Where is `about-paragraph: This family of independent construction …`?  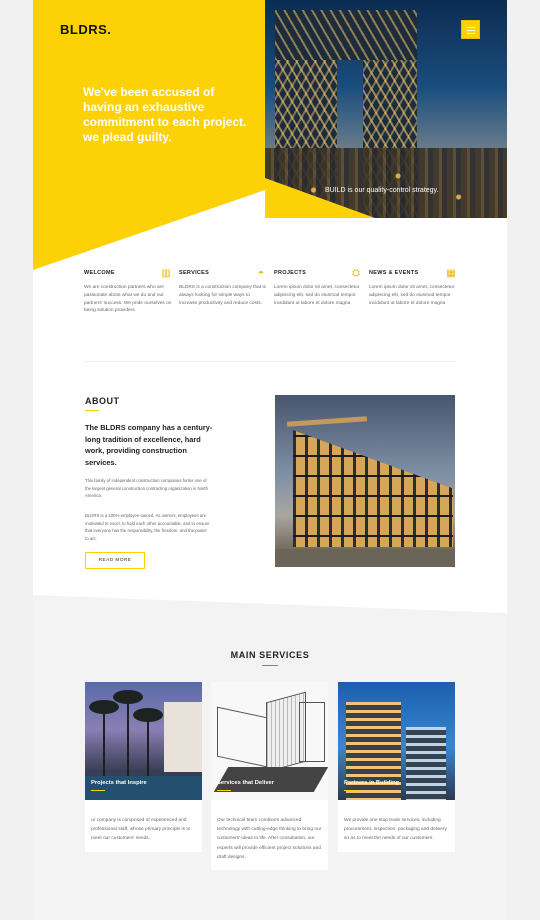 about-paragraph: This family of independent construction … is located at coordinates (147, 488).